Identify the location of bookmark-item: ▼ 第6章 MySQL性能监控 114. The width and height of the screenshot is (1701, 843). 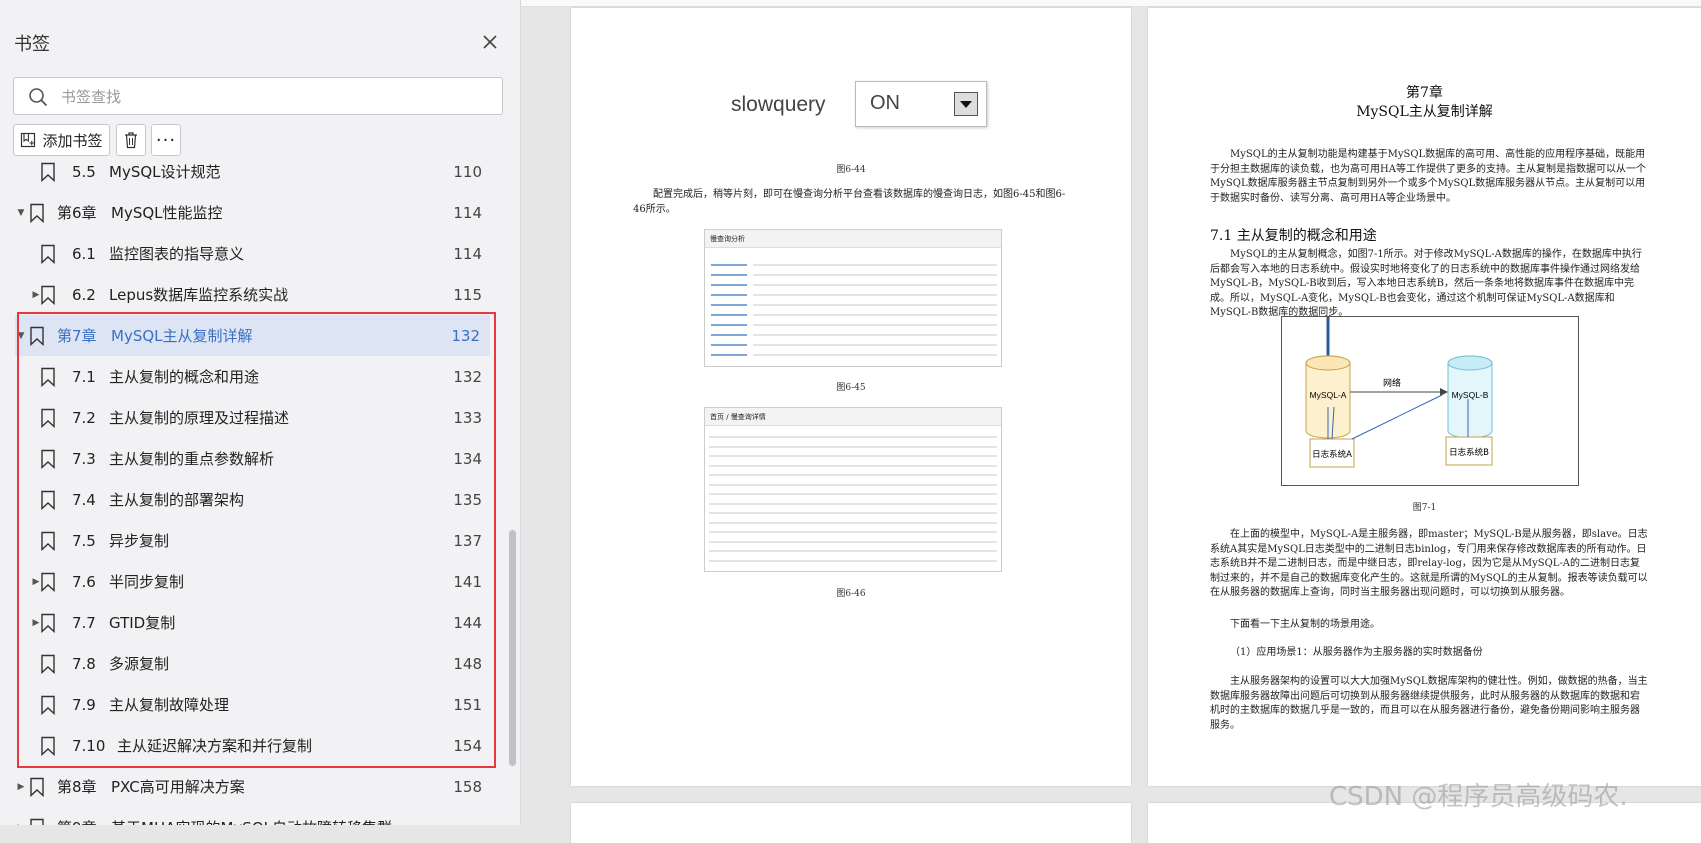
(254, 212).